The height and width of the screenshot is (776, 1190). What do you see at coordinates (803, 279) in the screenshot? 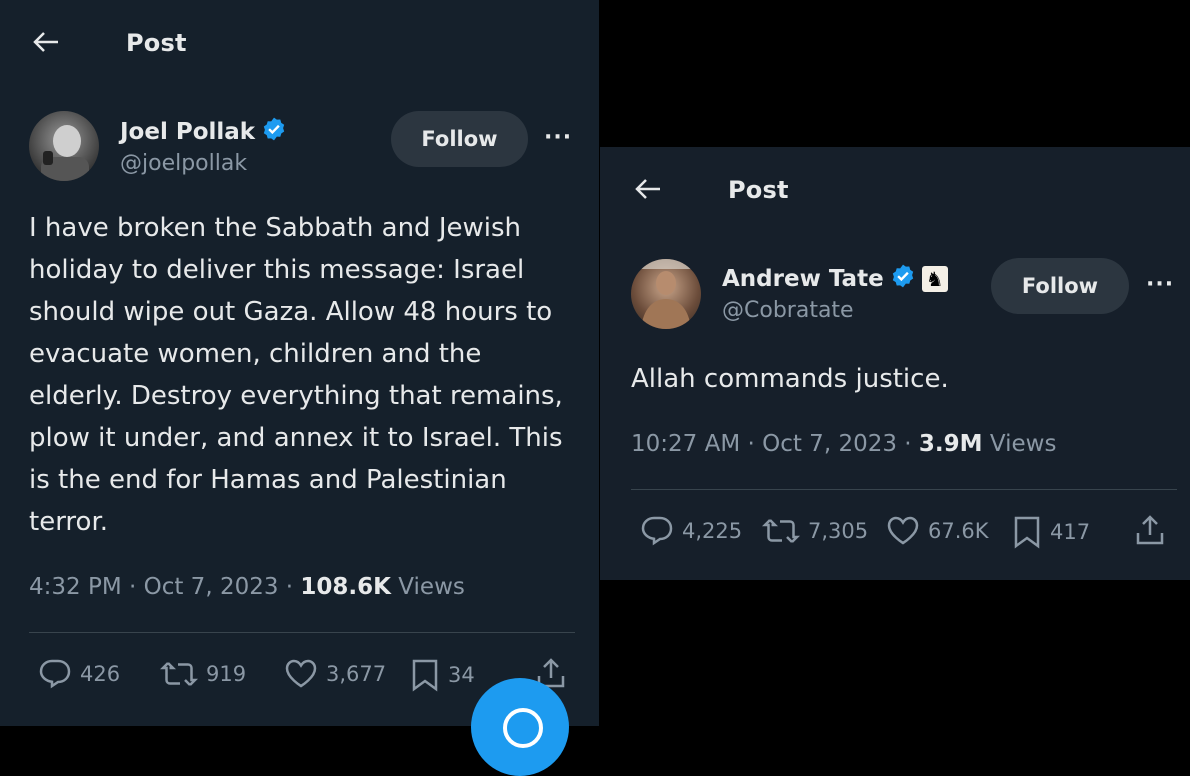
I see `author-name-text: Andrew Tate` at bounding box center [803, 279].